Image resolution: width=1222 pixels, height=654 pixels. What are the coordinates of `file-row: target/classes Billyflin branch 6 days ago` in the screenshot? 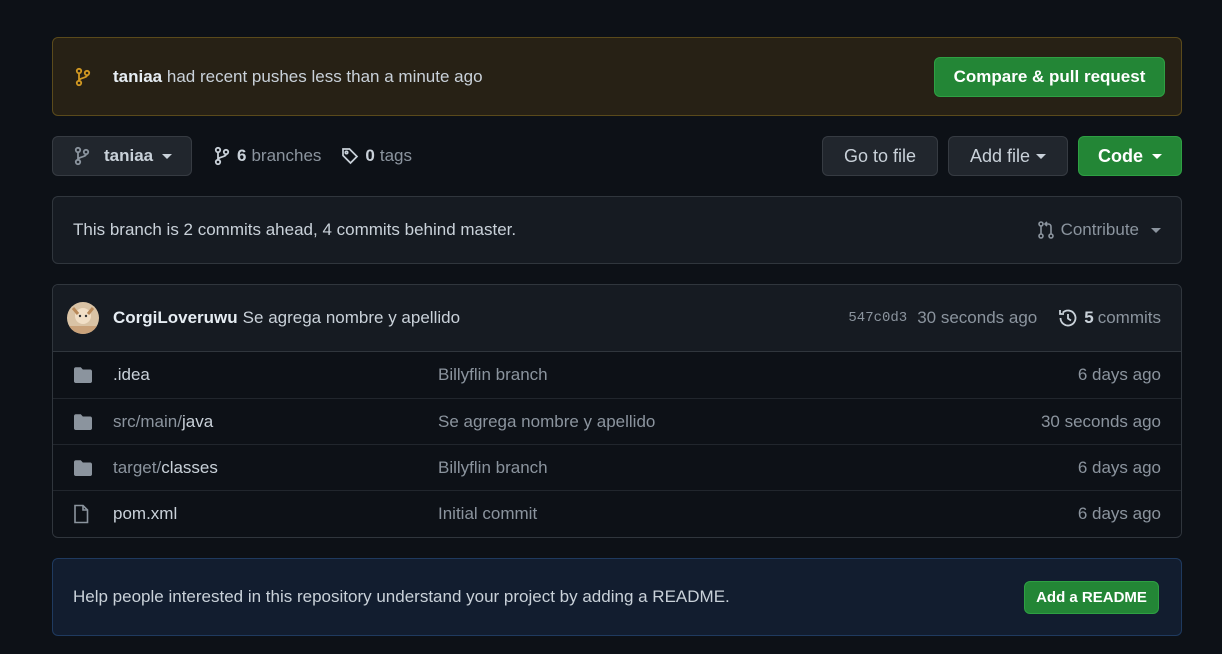 It's located at (617, 467).